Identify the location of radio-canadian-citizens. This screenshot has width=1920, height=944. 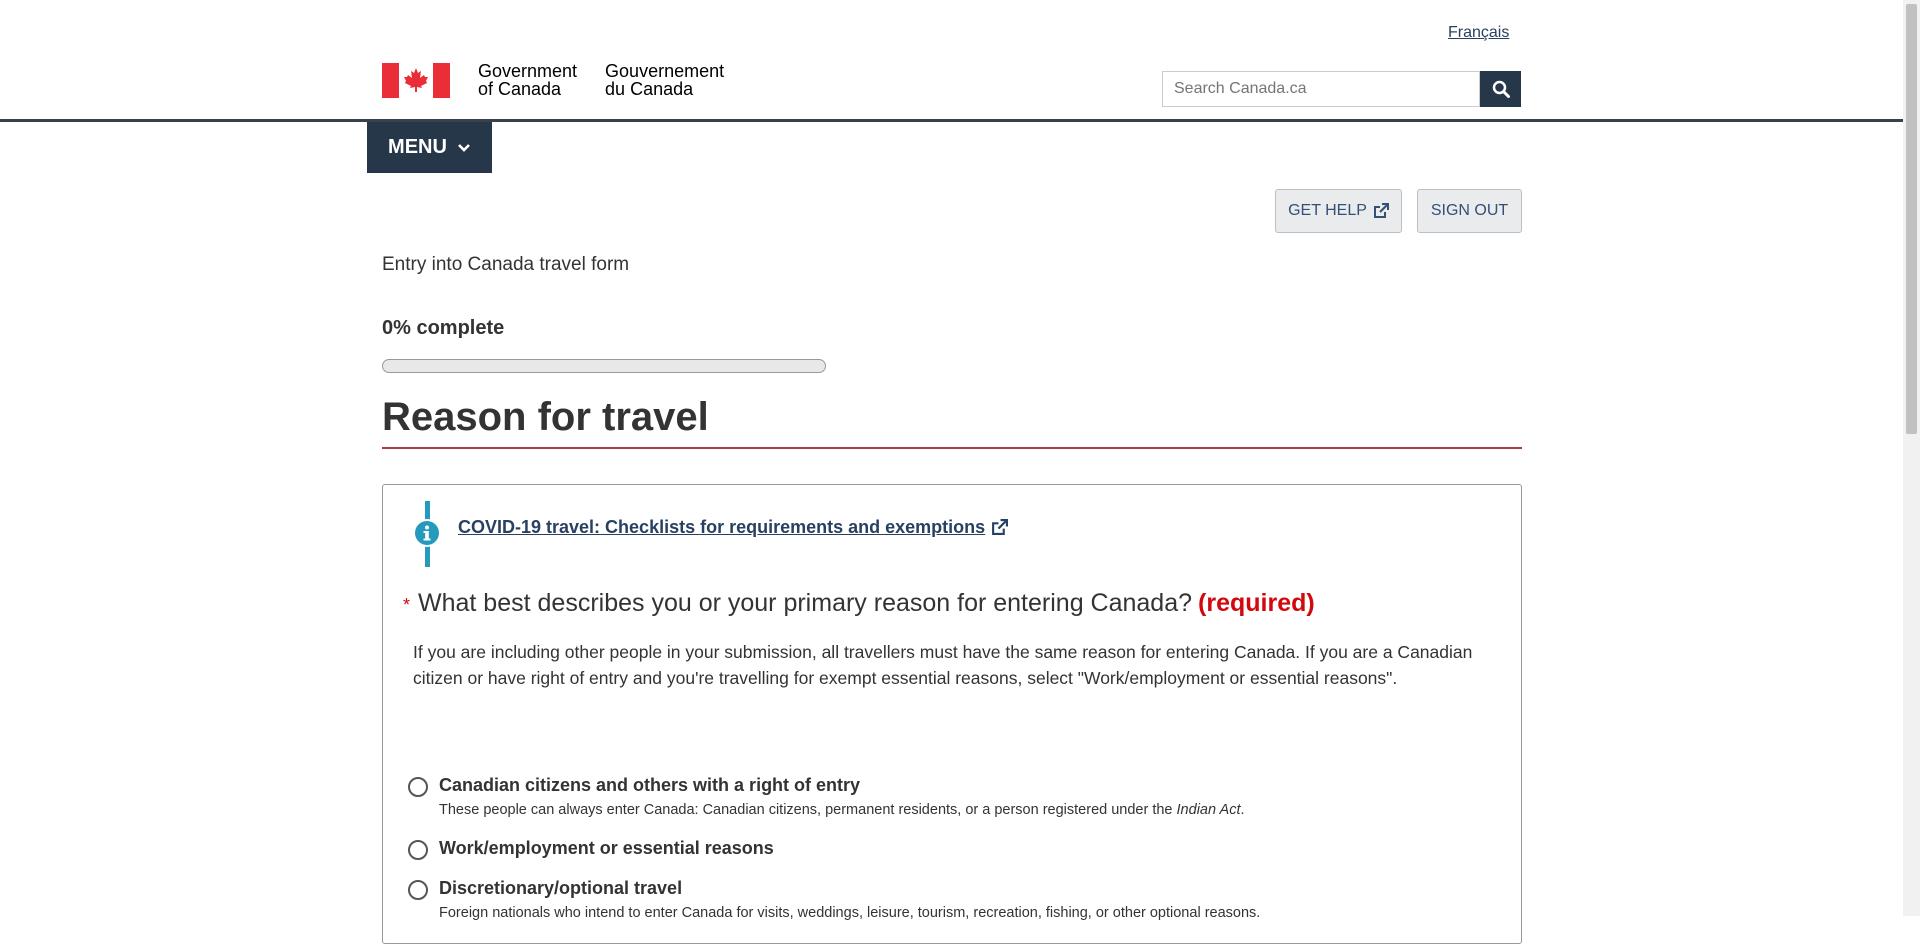
(418, 787).